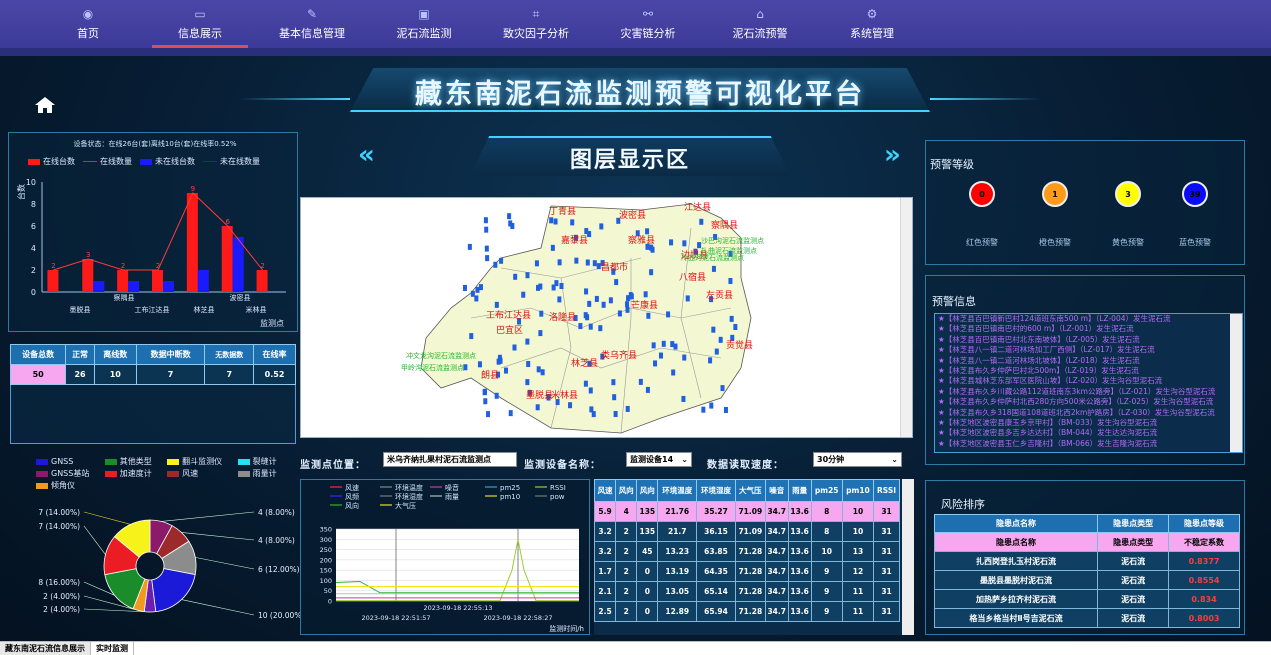  Describe the element at coordinates (45, 105) in the screenshot. I see `home-icon` at that location.